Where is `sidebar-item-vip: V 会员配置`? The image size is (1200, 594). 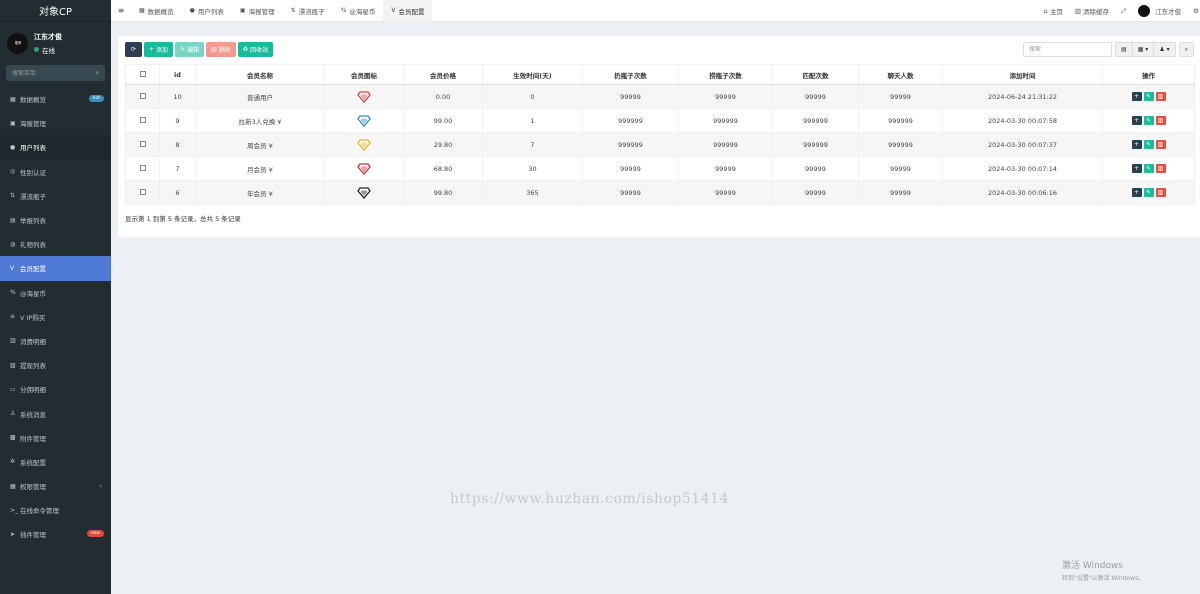 sidebar-item-vip: V 会员配置 is located at coordinates (55, 268).